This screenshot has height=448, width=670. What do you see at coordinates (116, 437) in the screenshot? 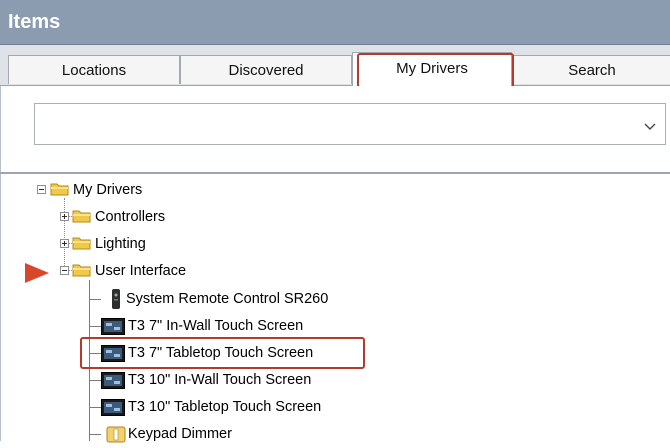
I see `keypad-dimmer-icon` at bounding box center [116, 437].